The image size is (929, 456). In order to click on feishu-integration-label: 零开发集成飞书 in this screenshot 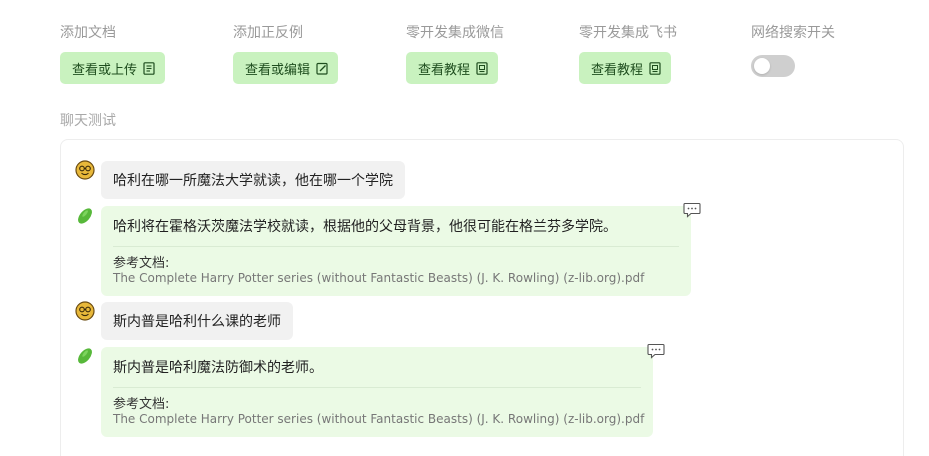, I will do `click(628, 33)`.